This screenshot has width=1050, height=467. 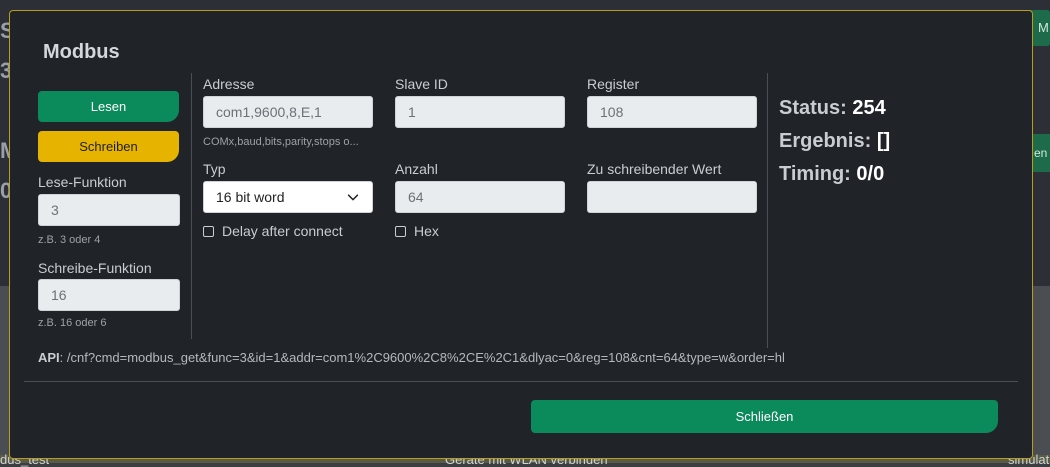 I want to click on register-label: Register, so click(x=613, y=84).